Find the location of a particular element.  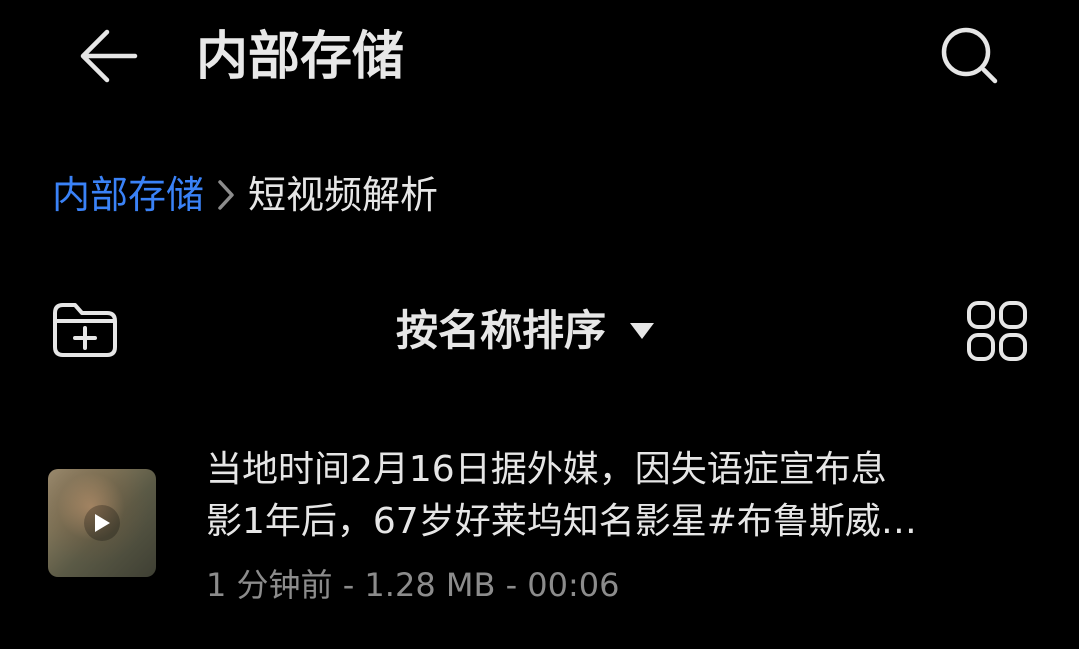

search-icon is located at coordinates (969, 55).